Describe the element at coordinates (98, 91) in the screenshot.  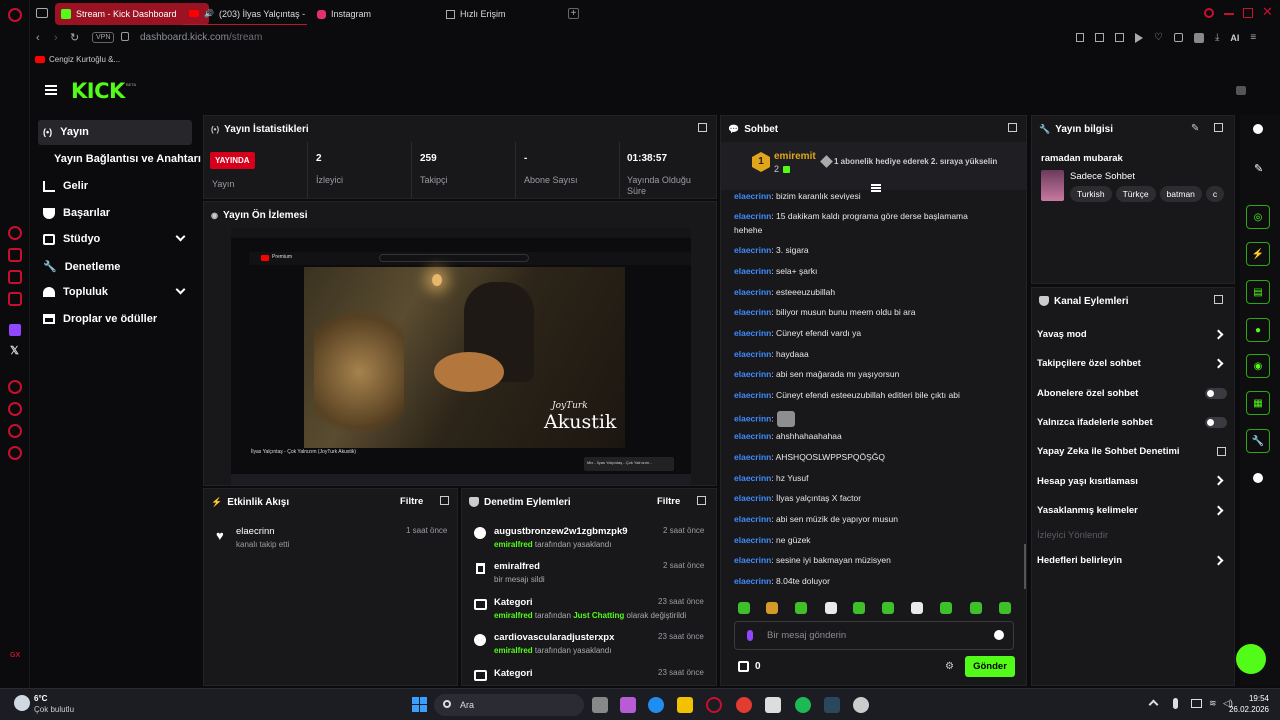
I see `kick-logo: KICK` at that location.